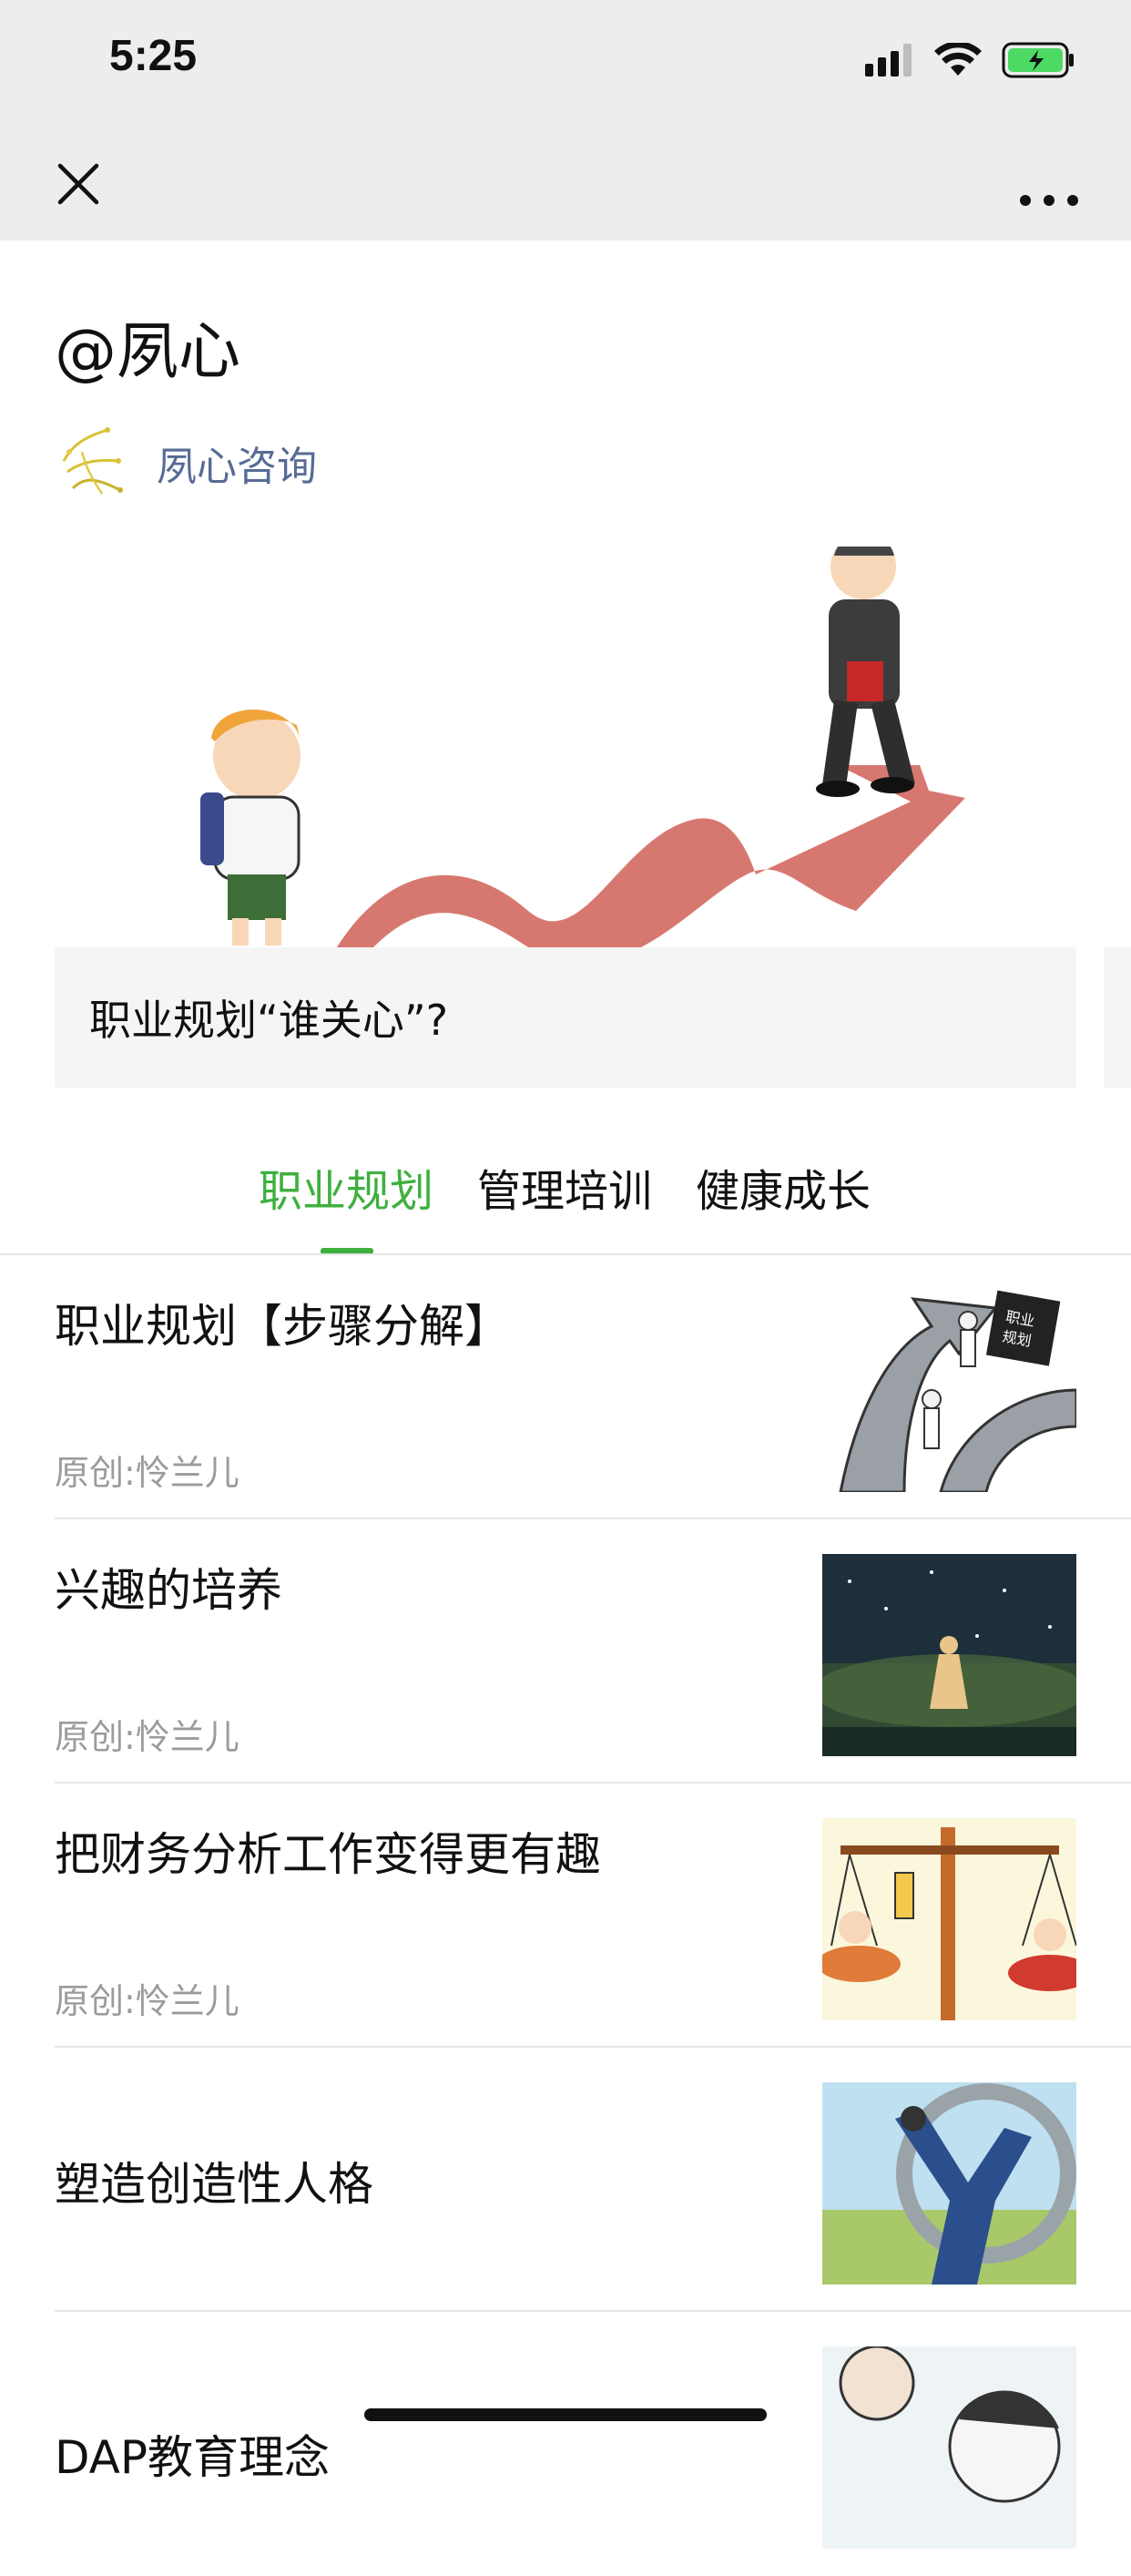 This screenshot has height=2576, width=1131. Describe the element at coordinates (593, 2444) in the screenshot. I see `article-item: DAP教育理念` at that location.